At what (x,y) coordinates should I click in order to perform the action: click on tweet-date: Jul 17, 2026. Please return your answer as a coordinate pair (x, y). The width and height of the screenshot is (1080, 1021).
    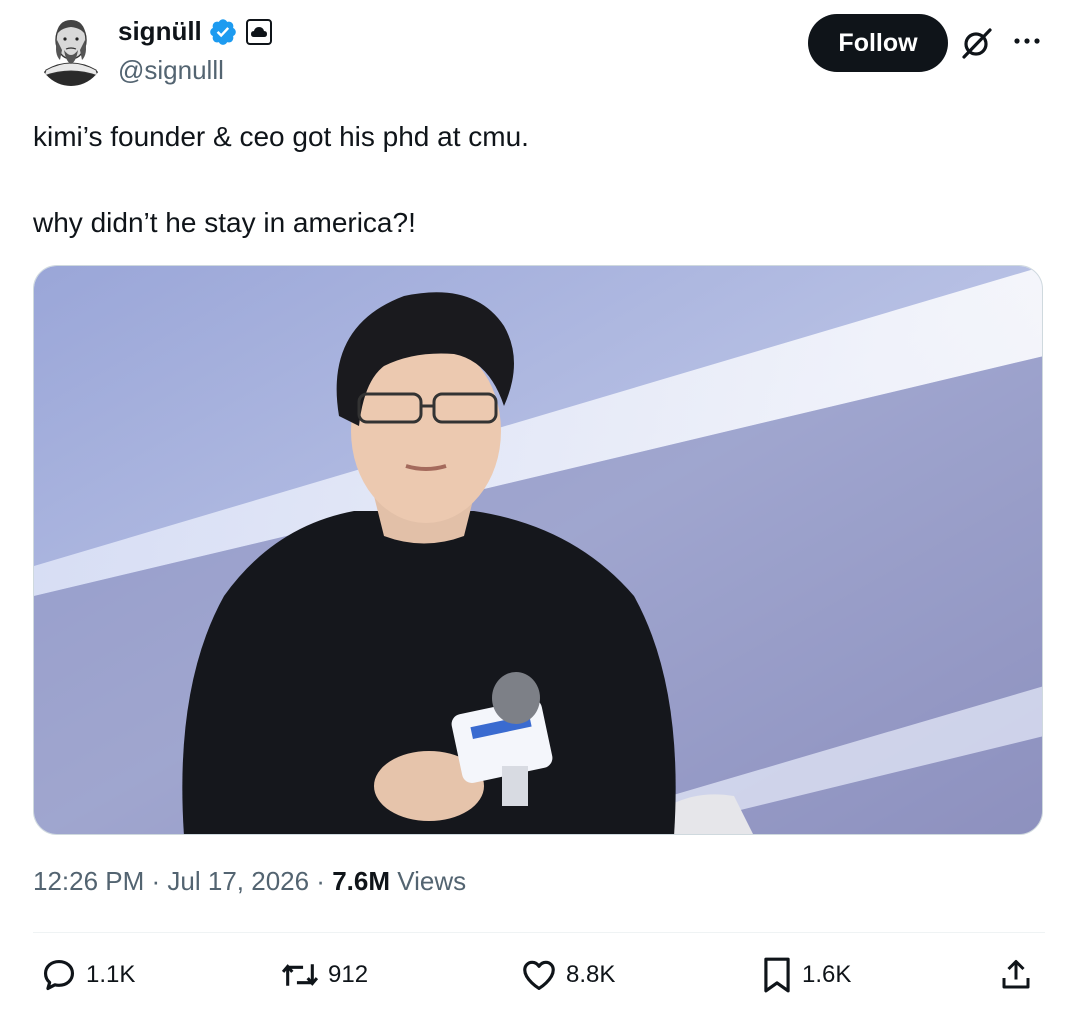
    Looking at the image, I should click on (238, 881).